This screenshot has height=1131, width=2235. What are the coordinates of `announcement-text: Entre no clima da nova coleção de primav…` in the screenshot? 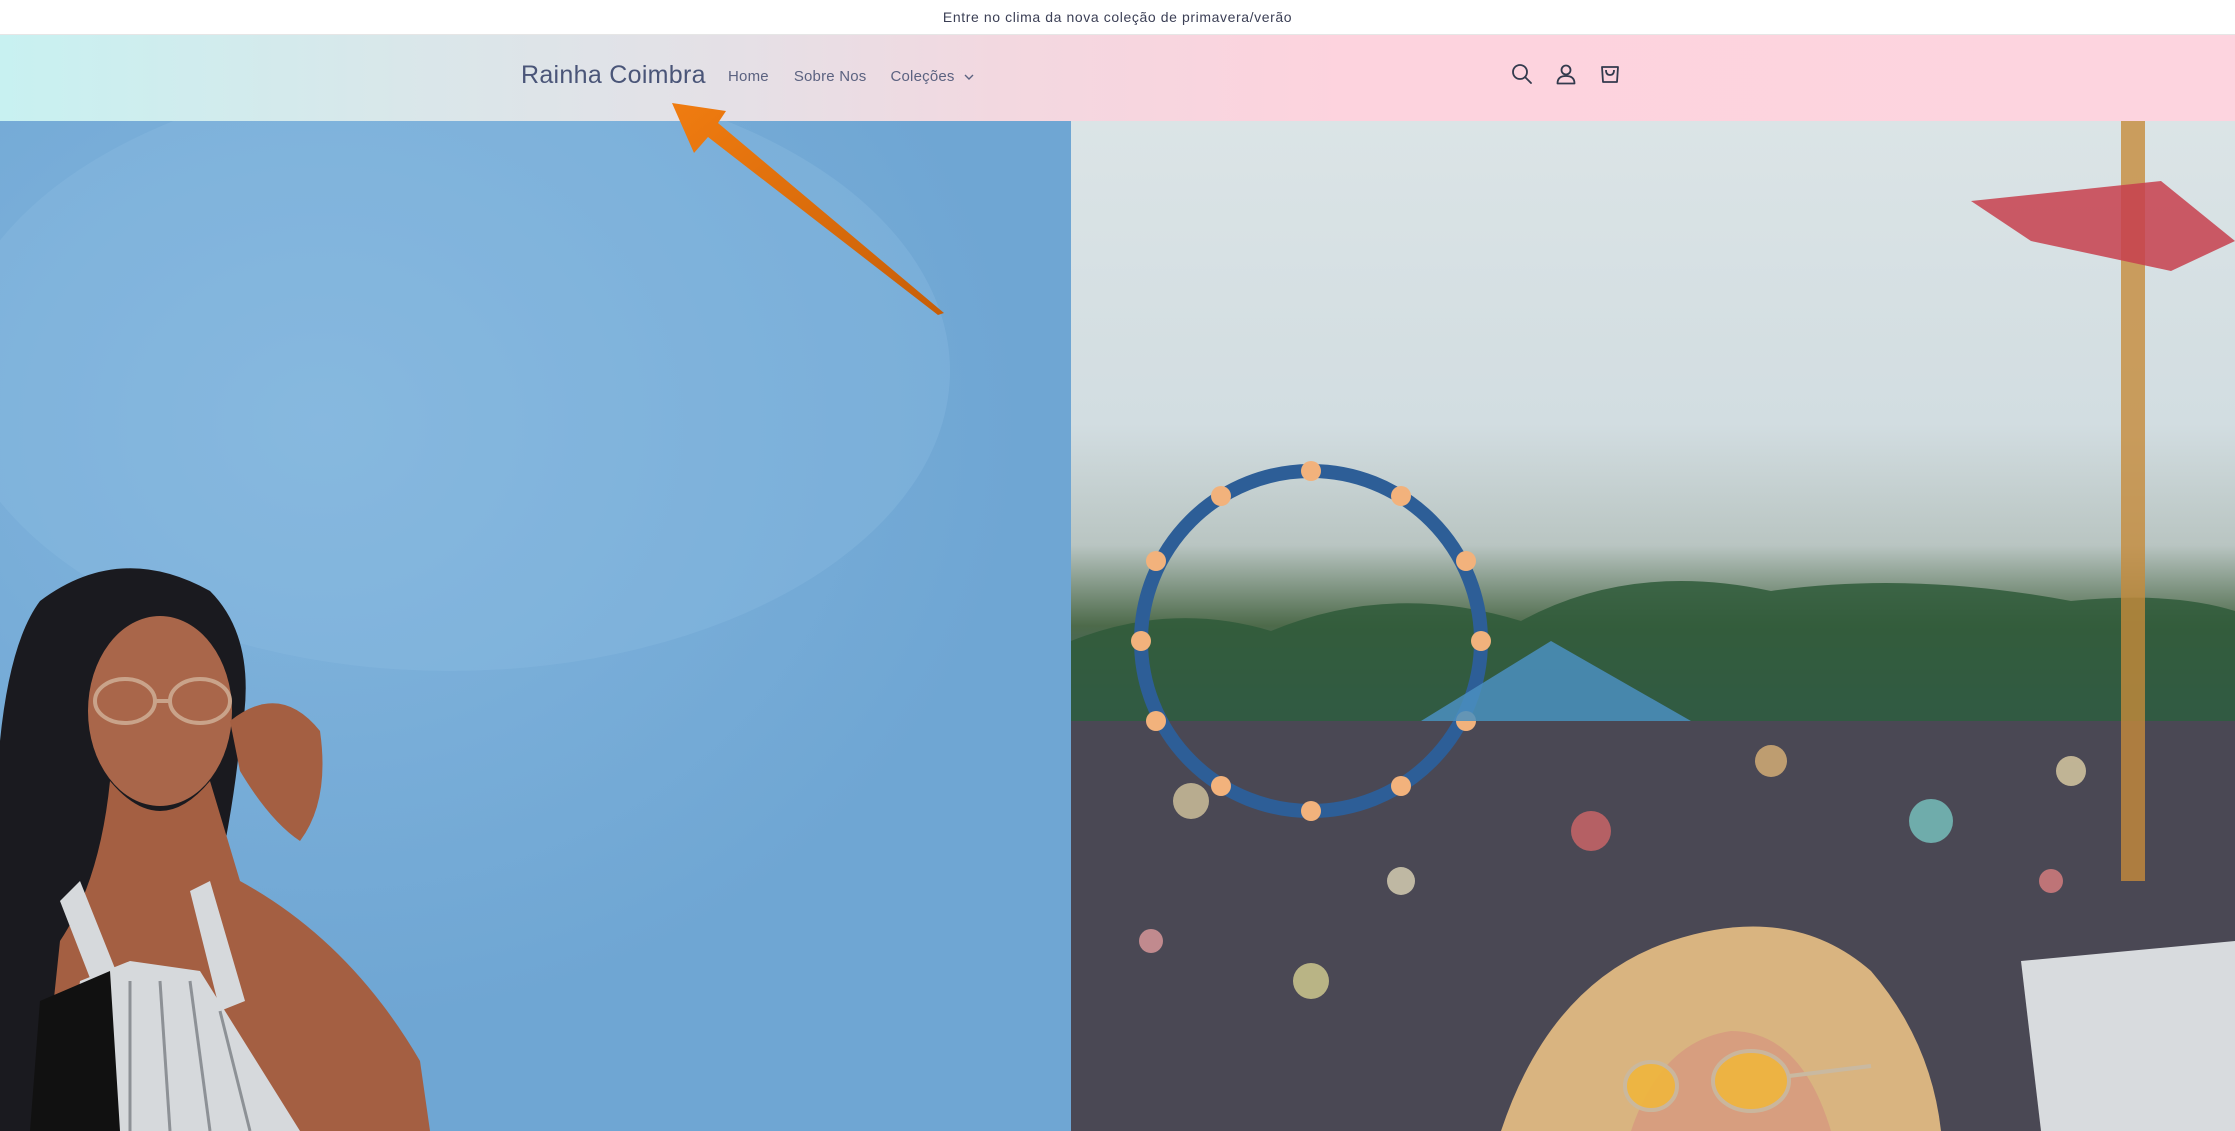 It's located at (1117, 17).